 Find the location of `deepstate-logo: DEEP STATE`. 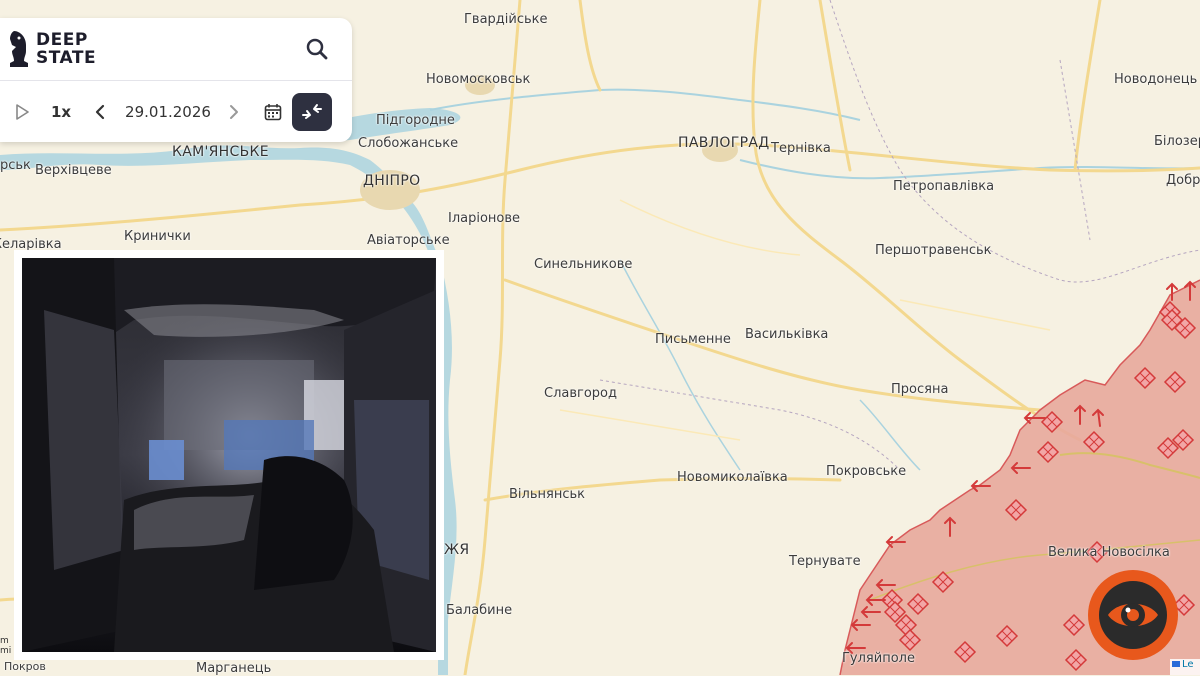

deepstate-logo: DEEP STATE is located at coordinates (52, 49).